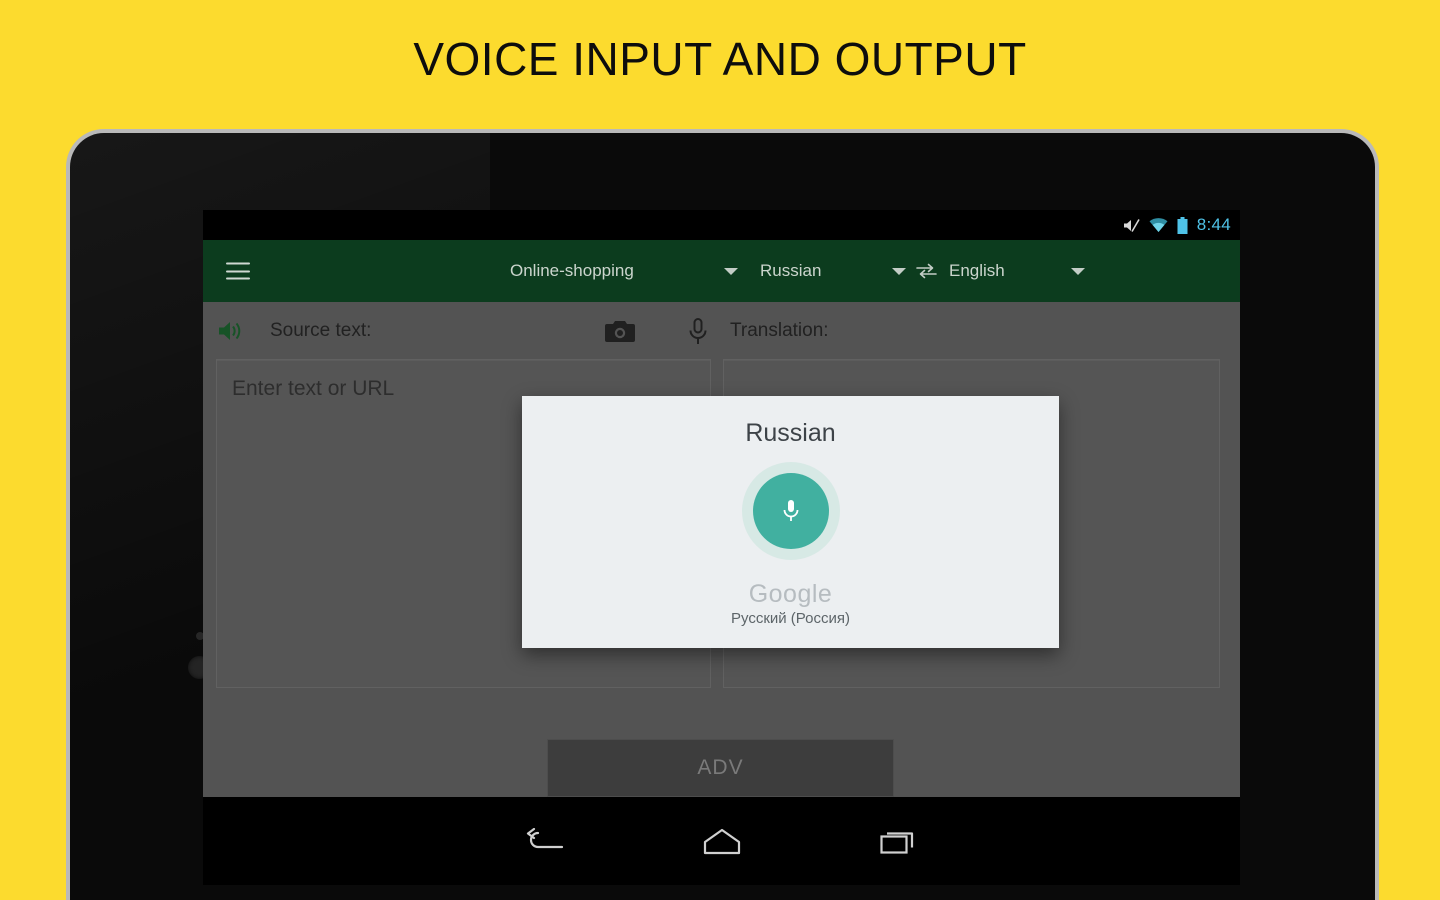 The width and height of the screenshot is (1440, 900). I want to click on home-icon, so click(722, 841).